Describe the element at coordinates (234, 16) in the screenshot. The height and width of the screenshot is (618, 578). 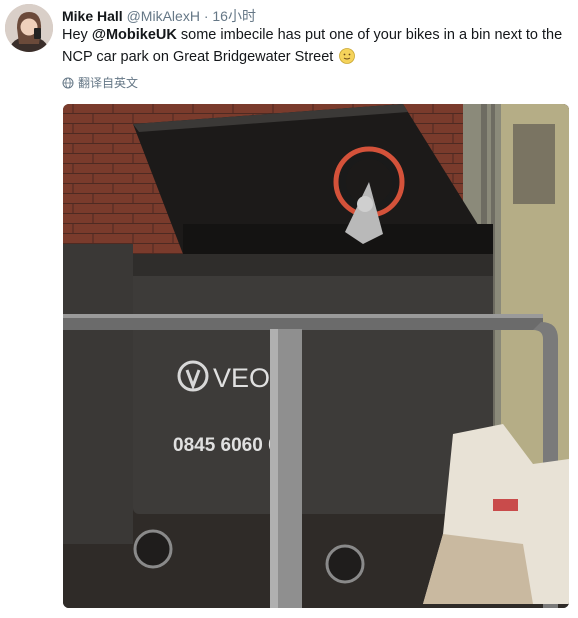
I see `timestamp: 16小时` at that location.